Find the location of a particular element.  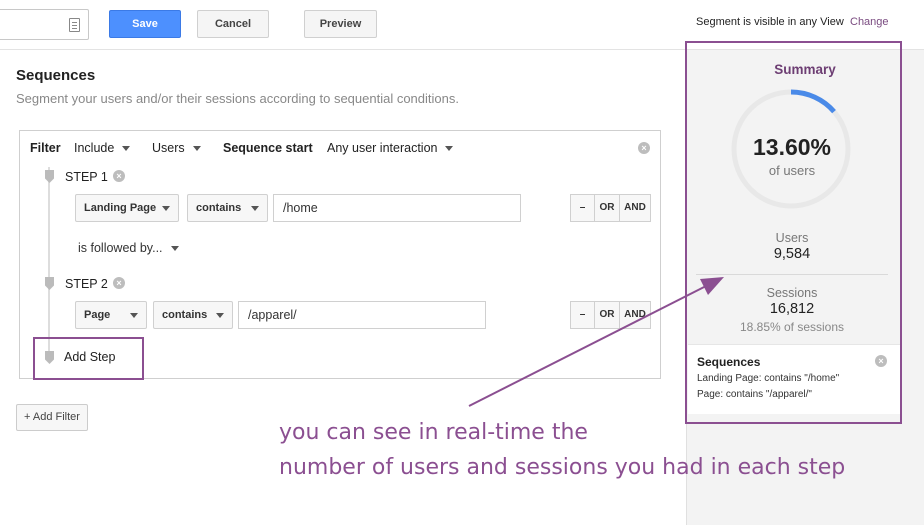

contact-card-icon is located at coordinates (74, 25).